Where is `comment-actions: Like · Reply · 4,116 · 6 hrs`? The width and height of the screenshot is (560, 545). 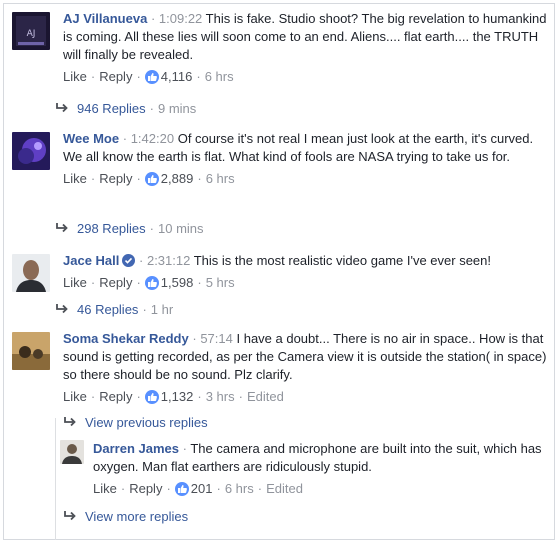 comment-actions: Like · Reply · 4,116 · 6 hrs is located at coordinates (148, 77).